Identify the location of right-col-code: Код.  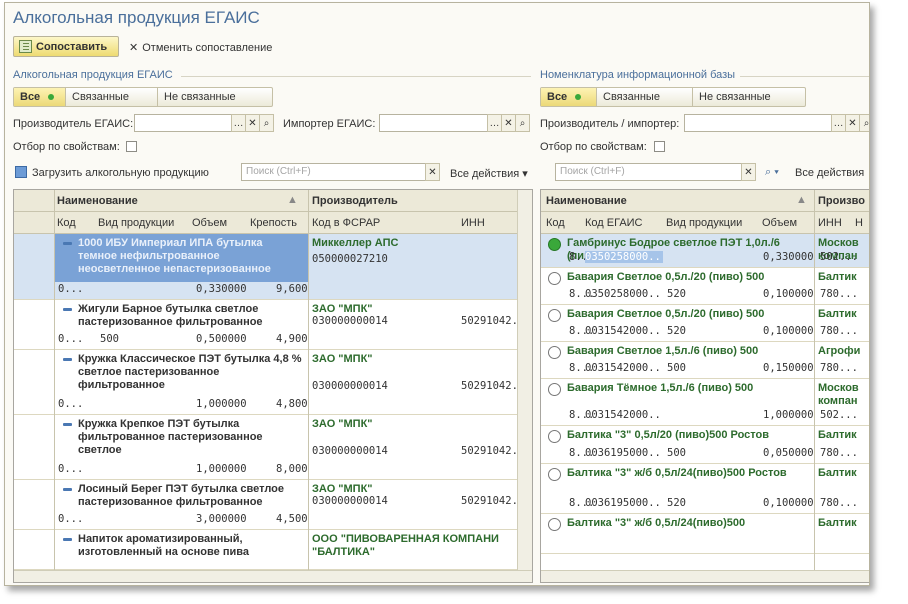
(555, 223).